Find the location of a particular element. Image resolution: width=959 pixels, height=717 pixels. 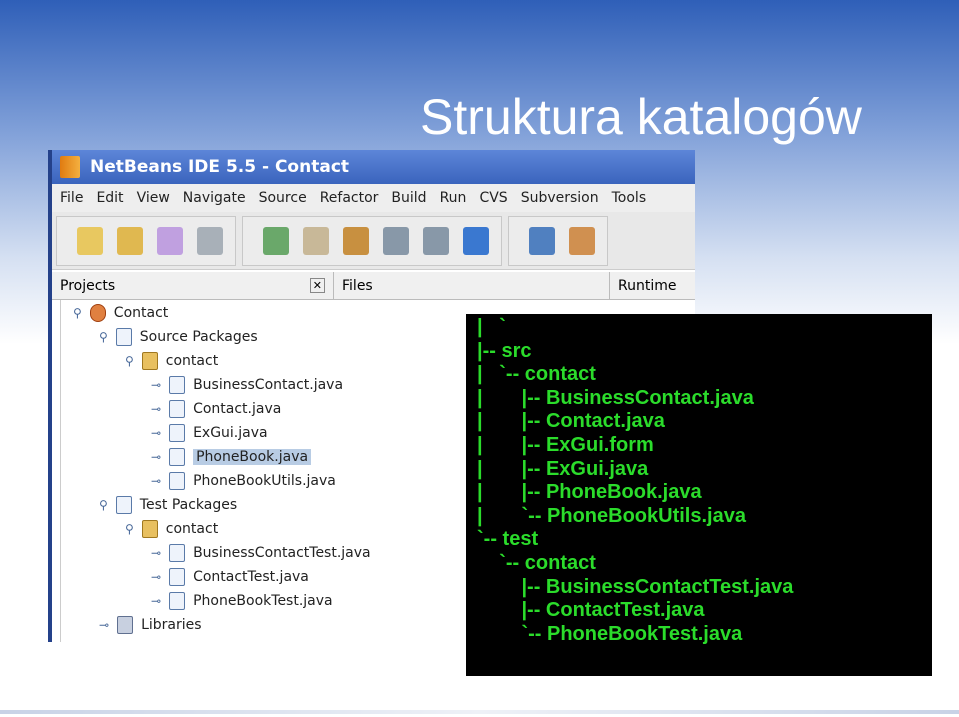

form-file-icon is located at coordinates (177, 433).